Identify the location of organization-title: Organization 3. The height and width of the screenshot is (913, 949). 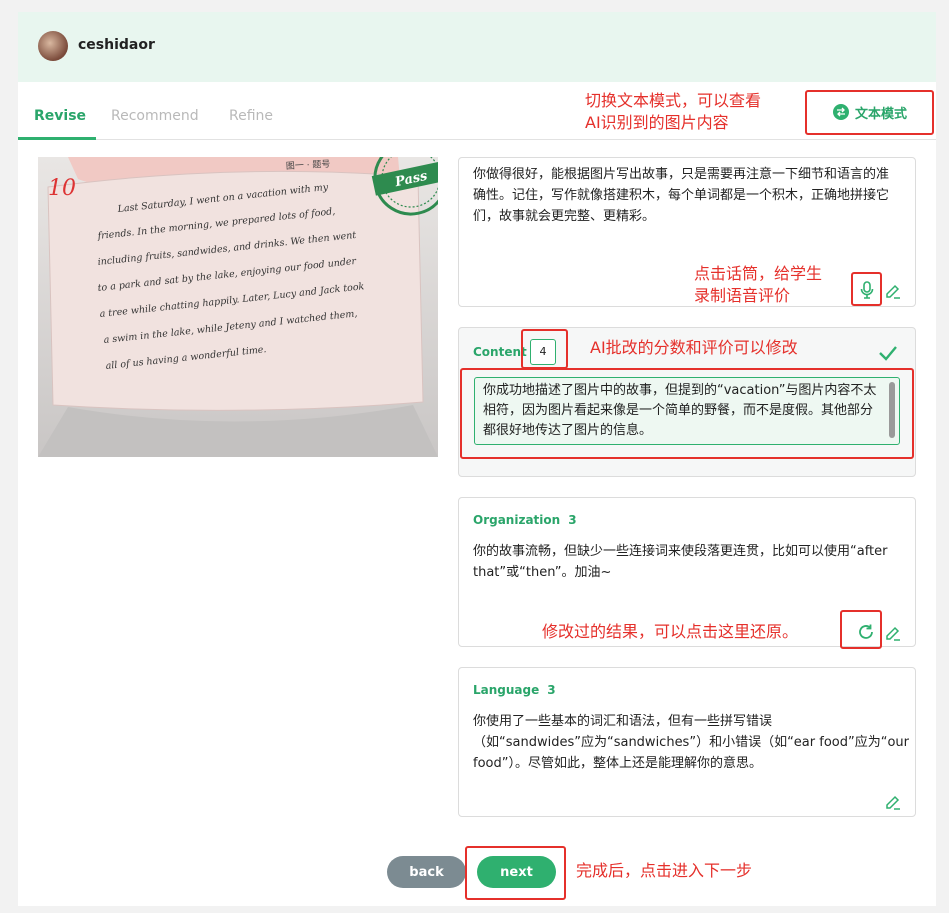
(525, 520).